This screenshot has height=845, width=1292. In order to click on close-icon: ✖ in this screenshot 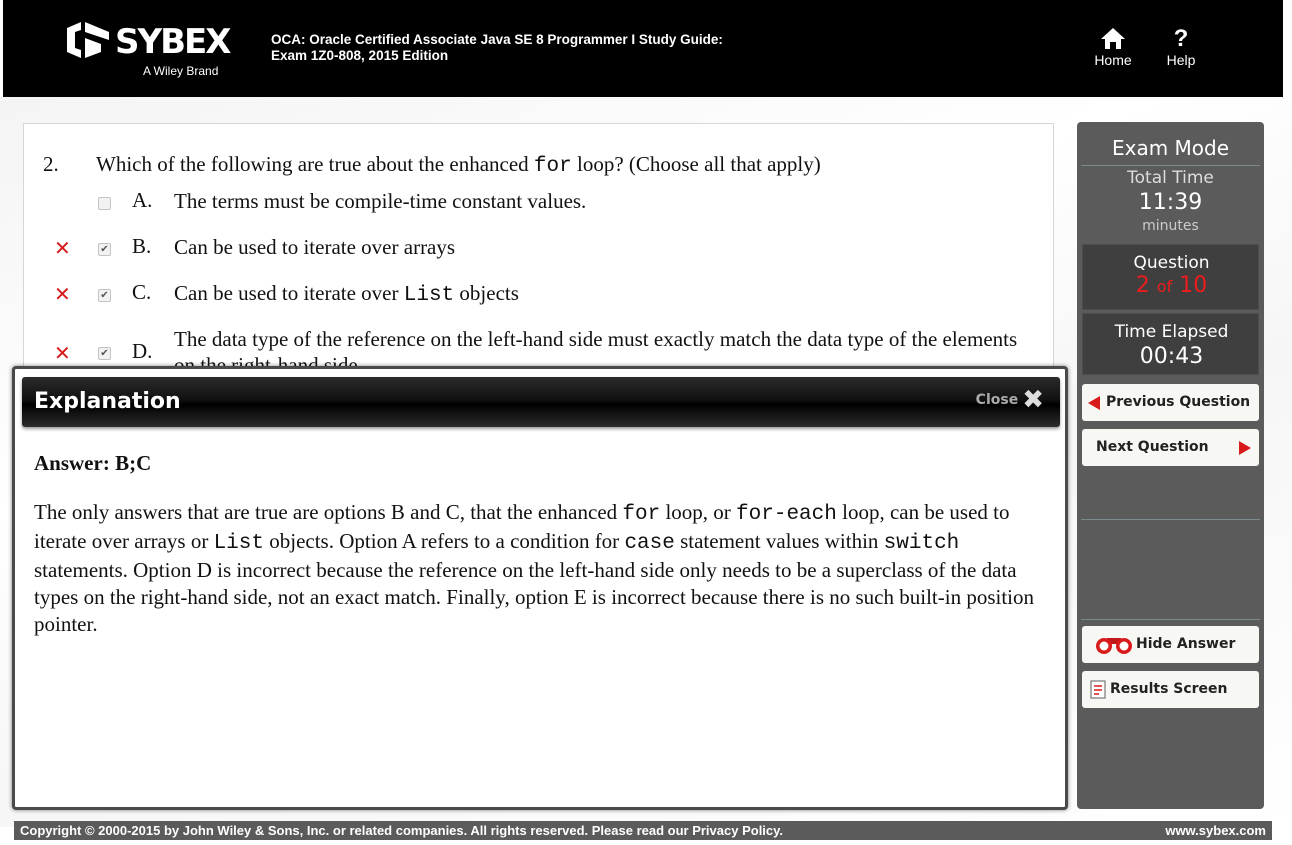, I will do `click(1033, 400)`.